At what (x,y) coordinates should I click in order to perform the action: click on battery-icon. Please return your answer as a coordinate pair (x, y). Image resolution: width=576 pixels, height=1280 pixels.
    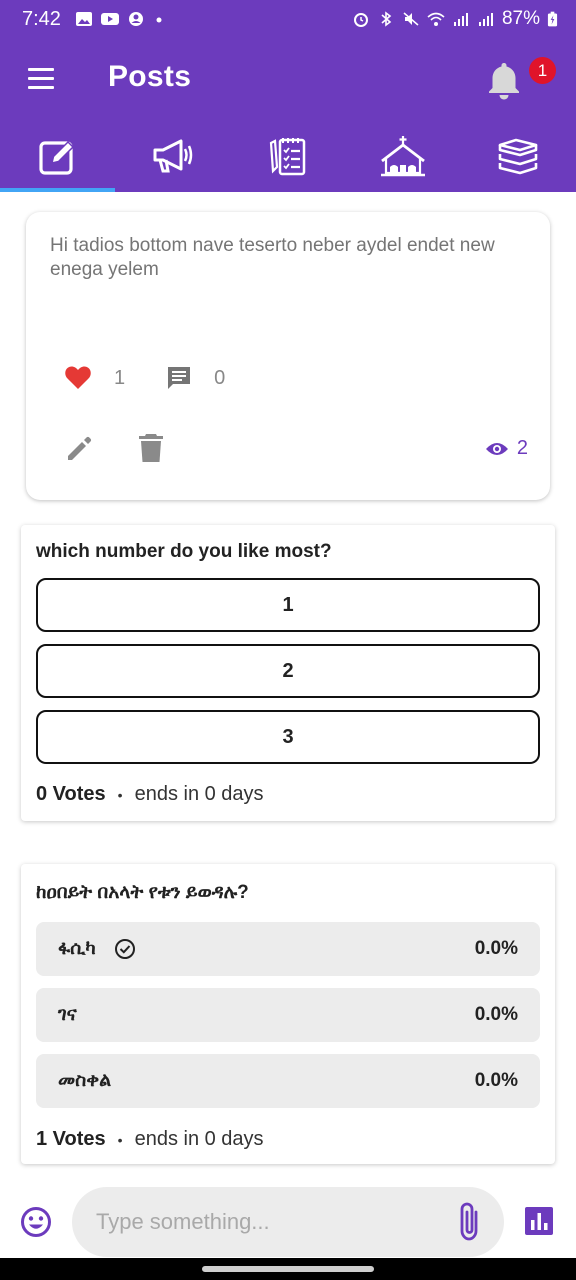
    Looking at the image, I should click on (552, 19).